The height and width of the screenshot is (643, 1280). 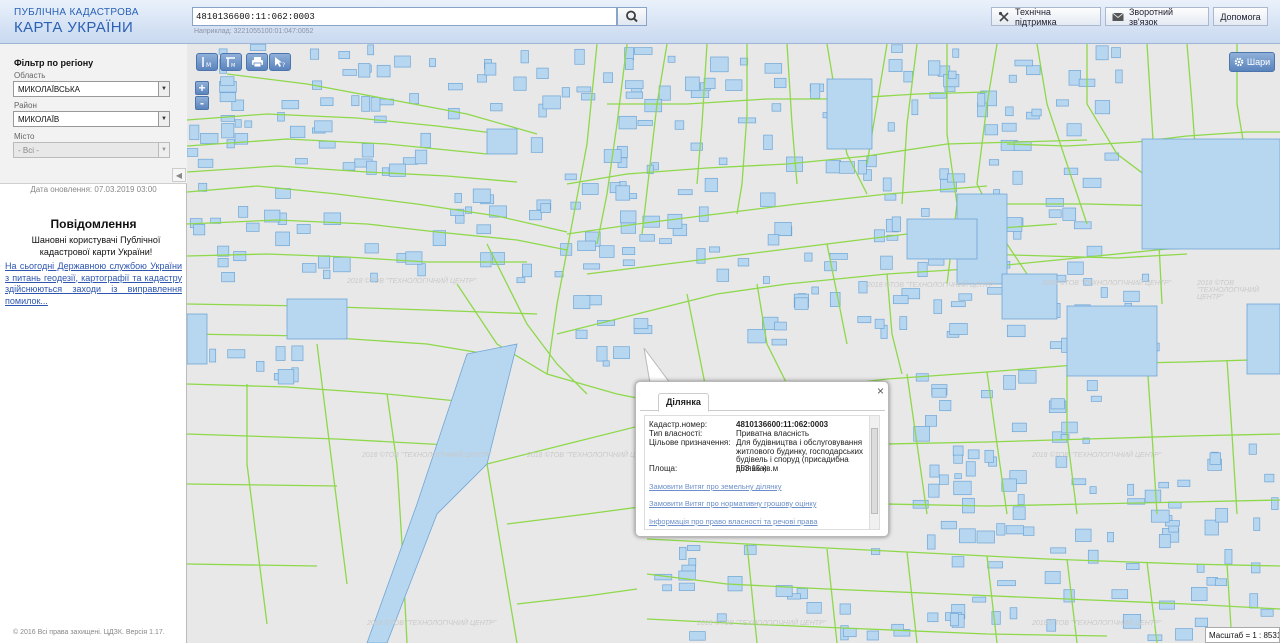 I want to click on scroll-thumb, so click(x=874, y=471).